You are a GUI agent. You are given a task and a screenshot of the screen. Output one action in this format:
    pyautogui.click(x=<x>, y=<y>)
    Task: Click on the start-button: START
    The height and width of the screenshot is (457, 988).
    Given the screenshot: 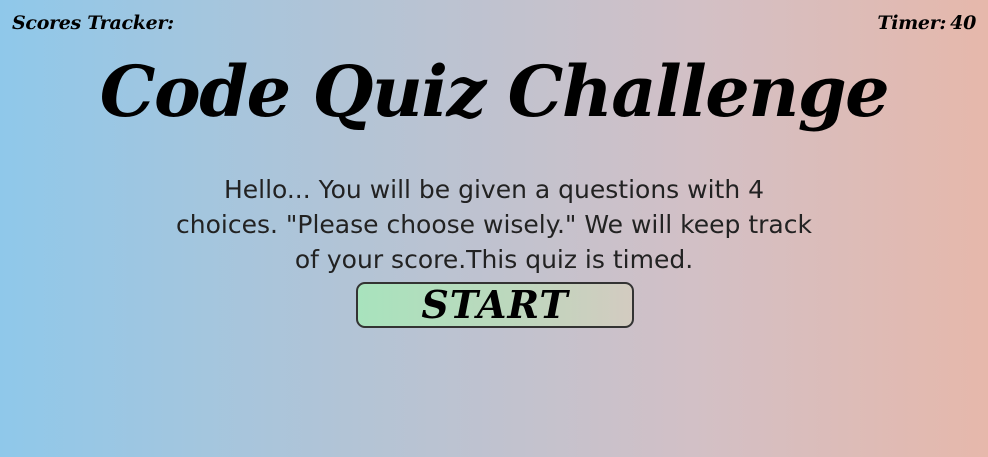 What is the action you would take?
    pyautogui.click(x=495, y=305)
    